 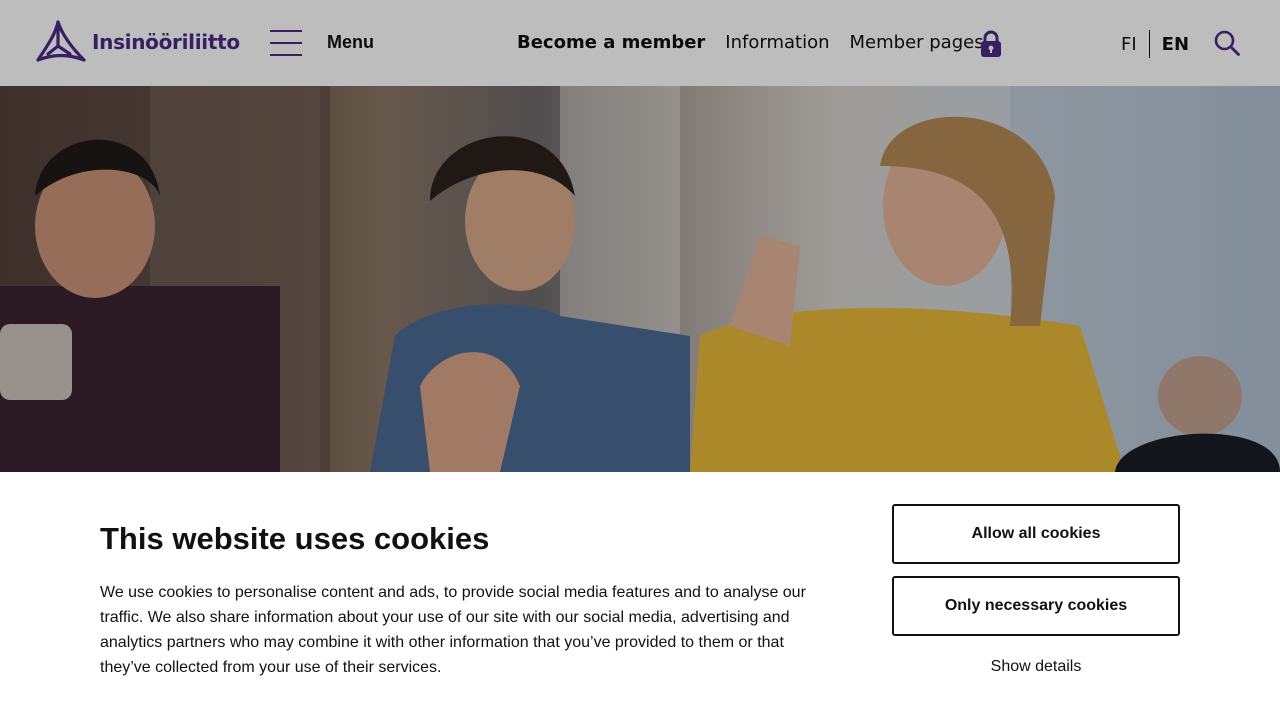 I want to click on nav-information: Information, so click(x=777, y=42).